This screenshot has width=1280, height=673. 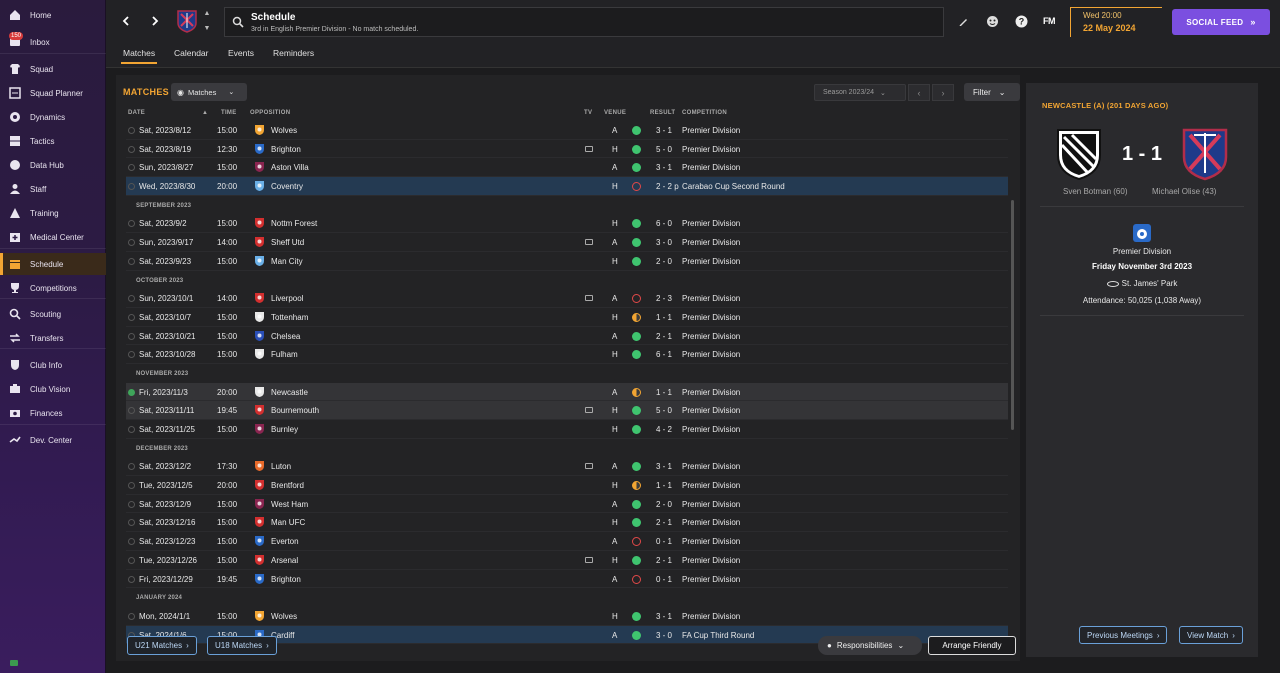 What do you see at coordinates (1012, 315) in the screenshot?
I see `table-scrollbar` at bounding box center [1012, 315].